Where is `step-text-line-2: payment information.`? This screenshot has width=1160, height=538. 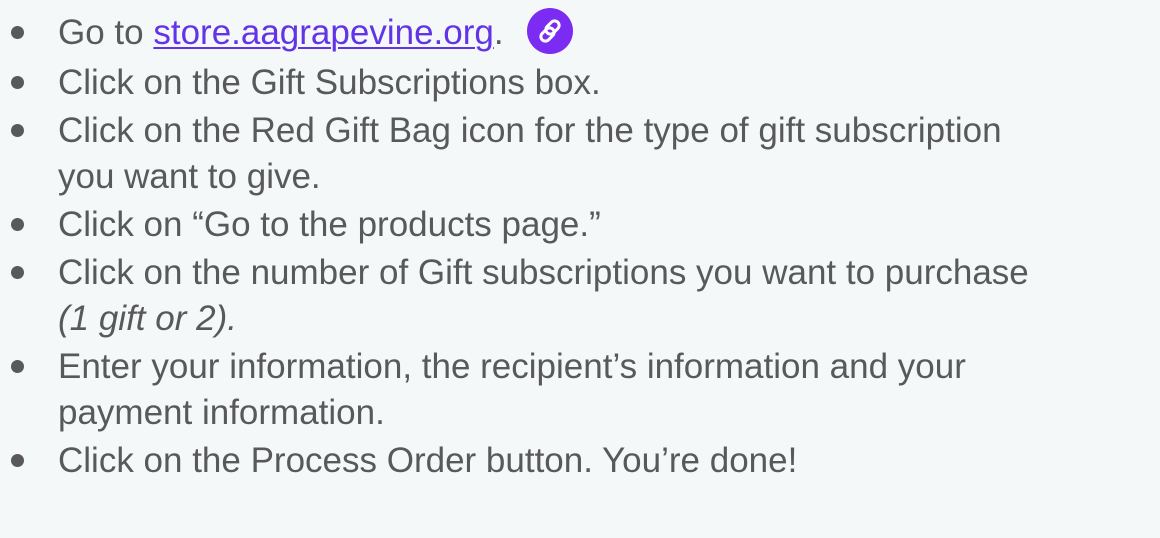
step-text-line-2: payment information. is located at coordinates (221, 412).